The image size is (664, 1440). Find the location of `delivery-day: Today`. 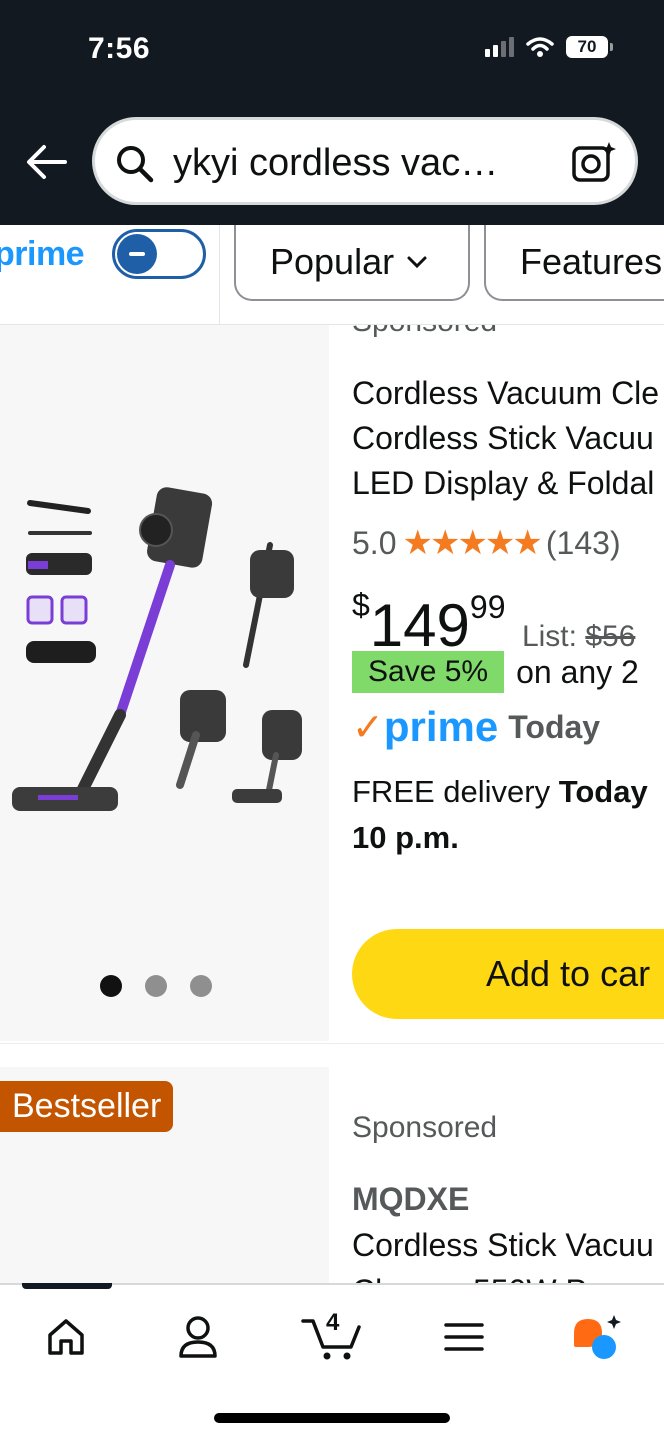

delivery-day: Today is located at coordinates (603, 791).